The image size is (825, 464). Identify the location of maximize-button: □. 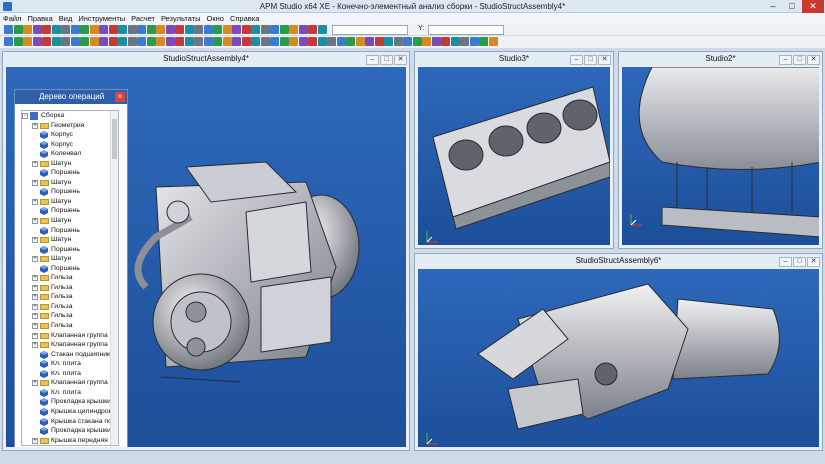
(792, 6).